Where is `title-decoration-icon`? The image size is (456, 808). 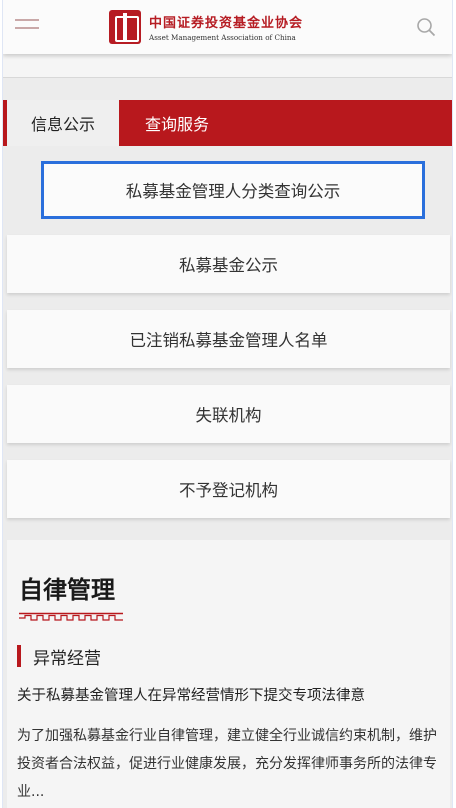 title-decoration-icon is located at coordinates (71, 616).